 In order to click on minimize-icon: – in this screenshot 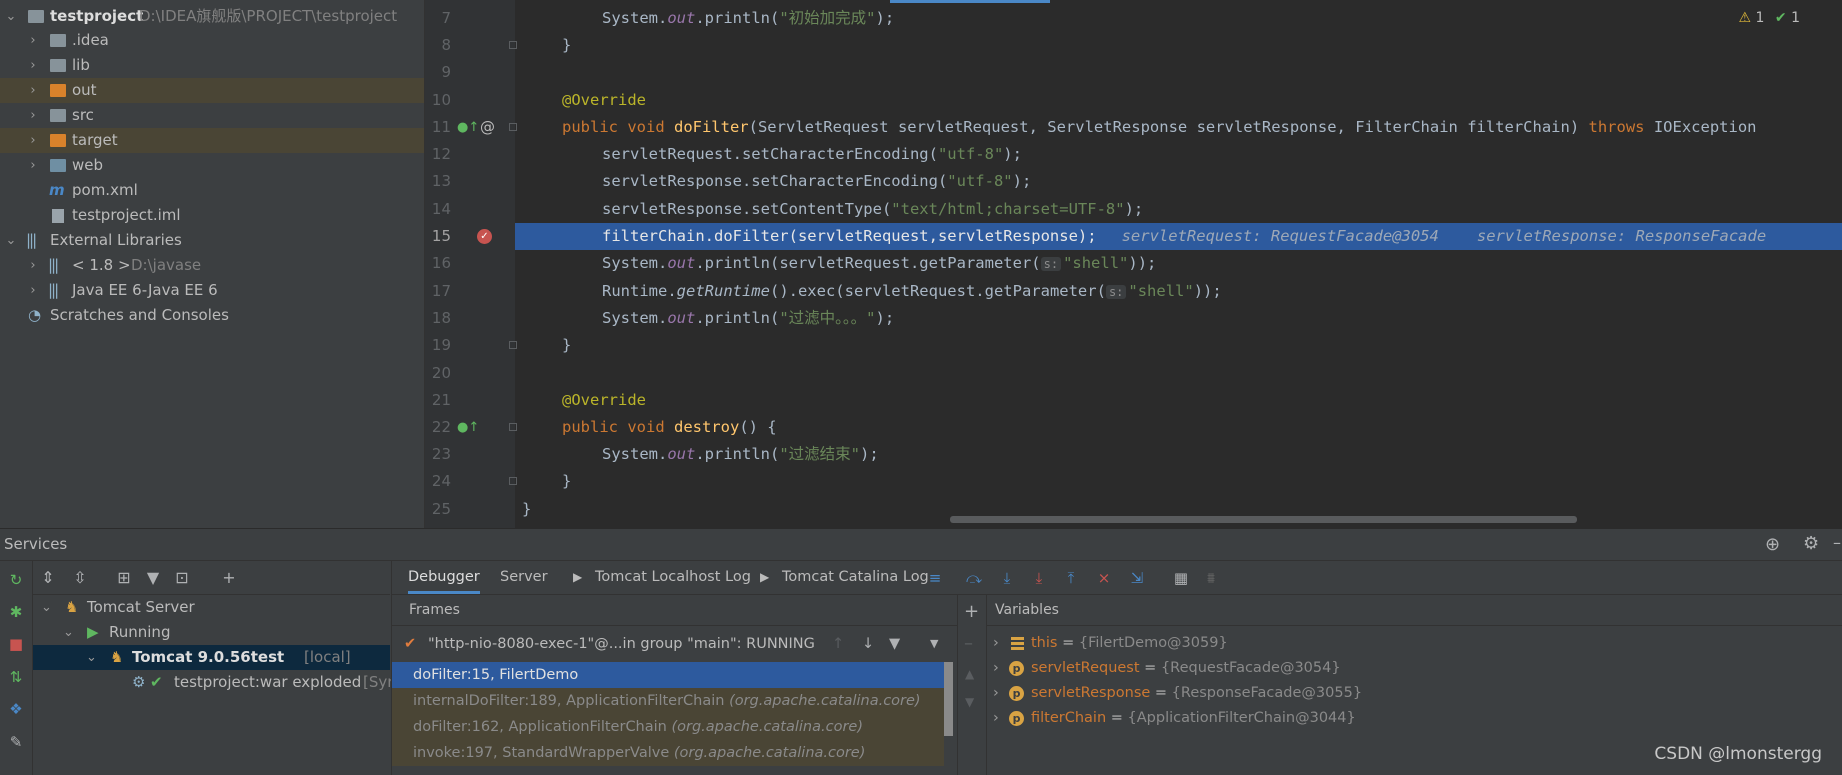, I will do `click(1837, 542)`.